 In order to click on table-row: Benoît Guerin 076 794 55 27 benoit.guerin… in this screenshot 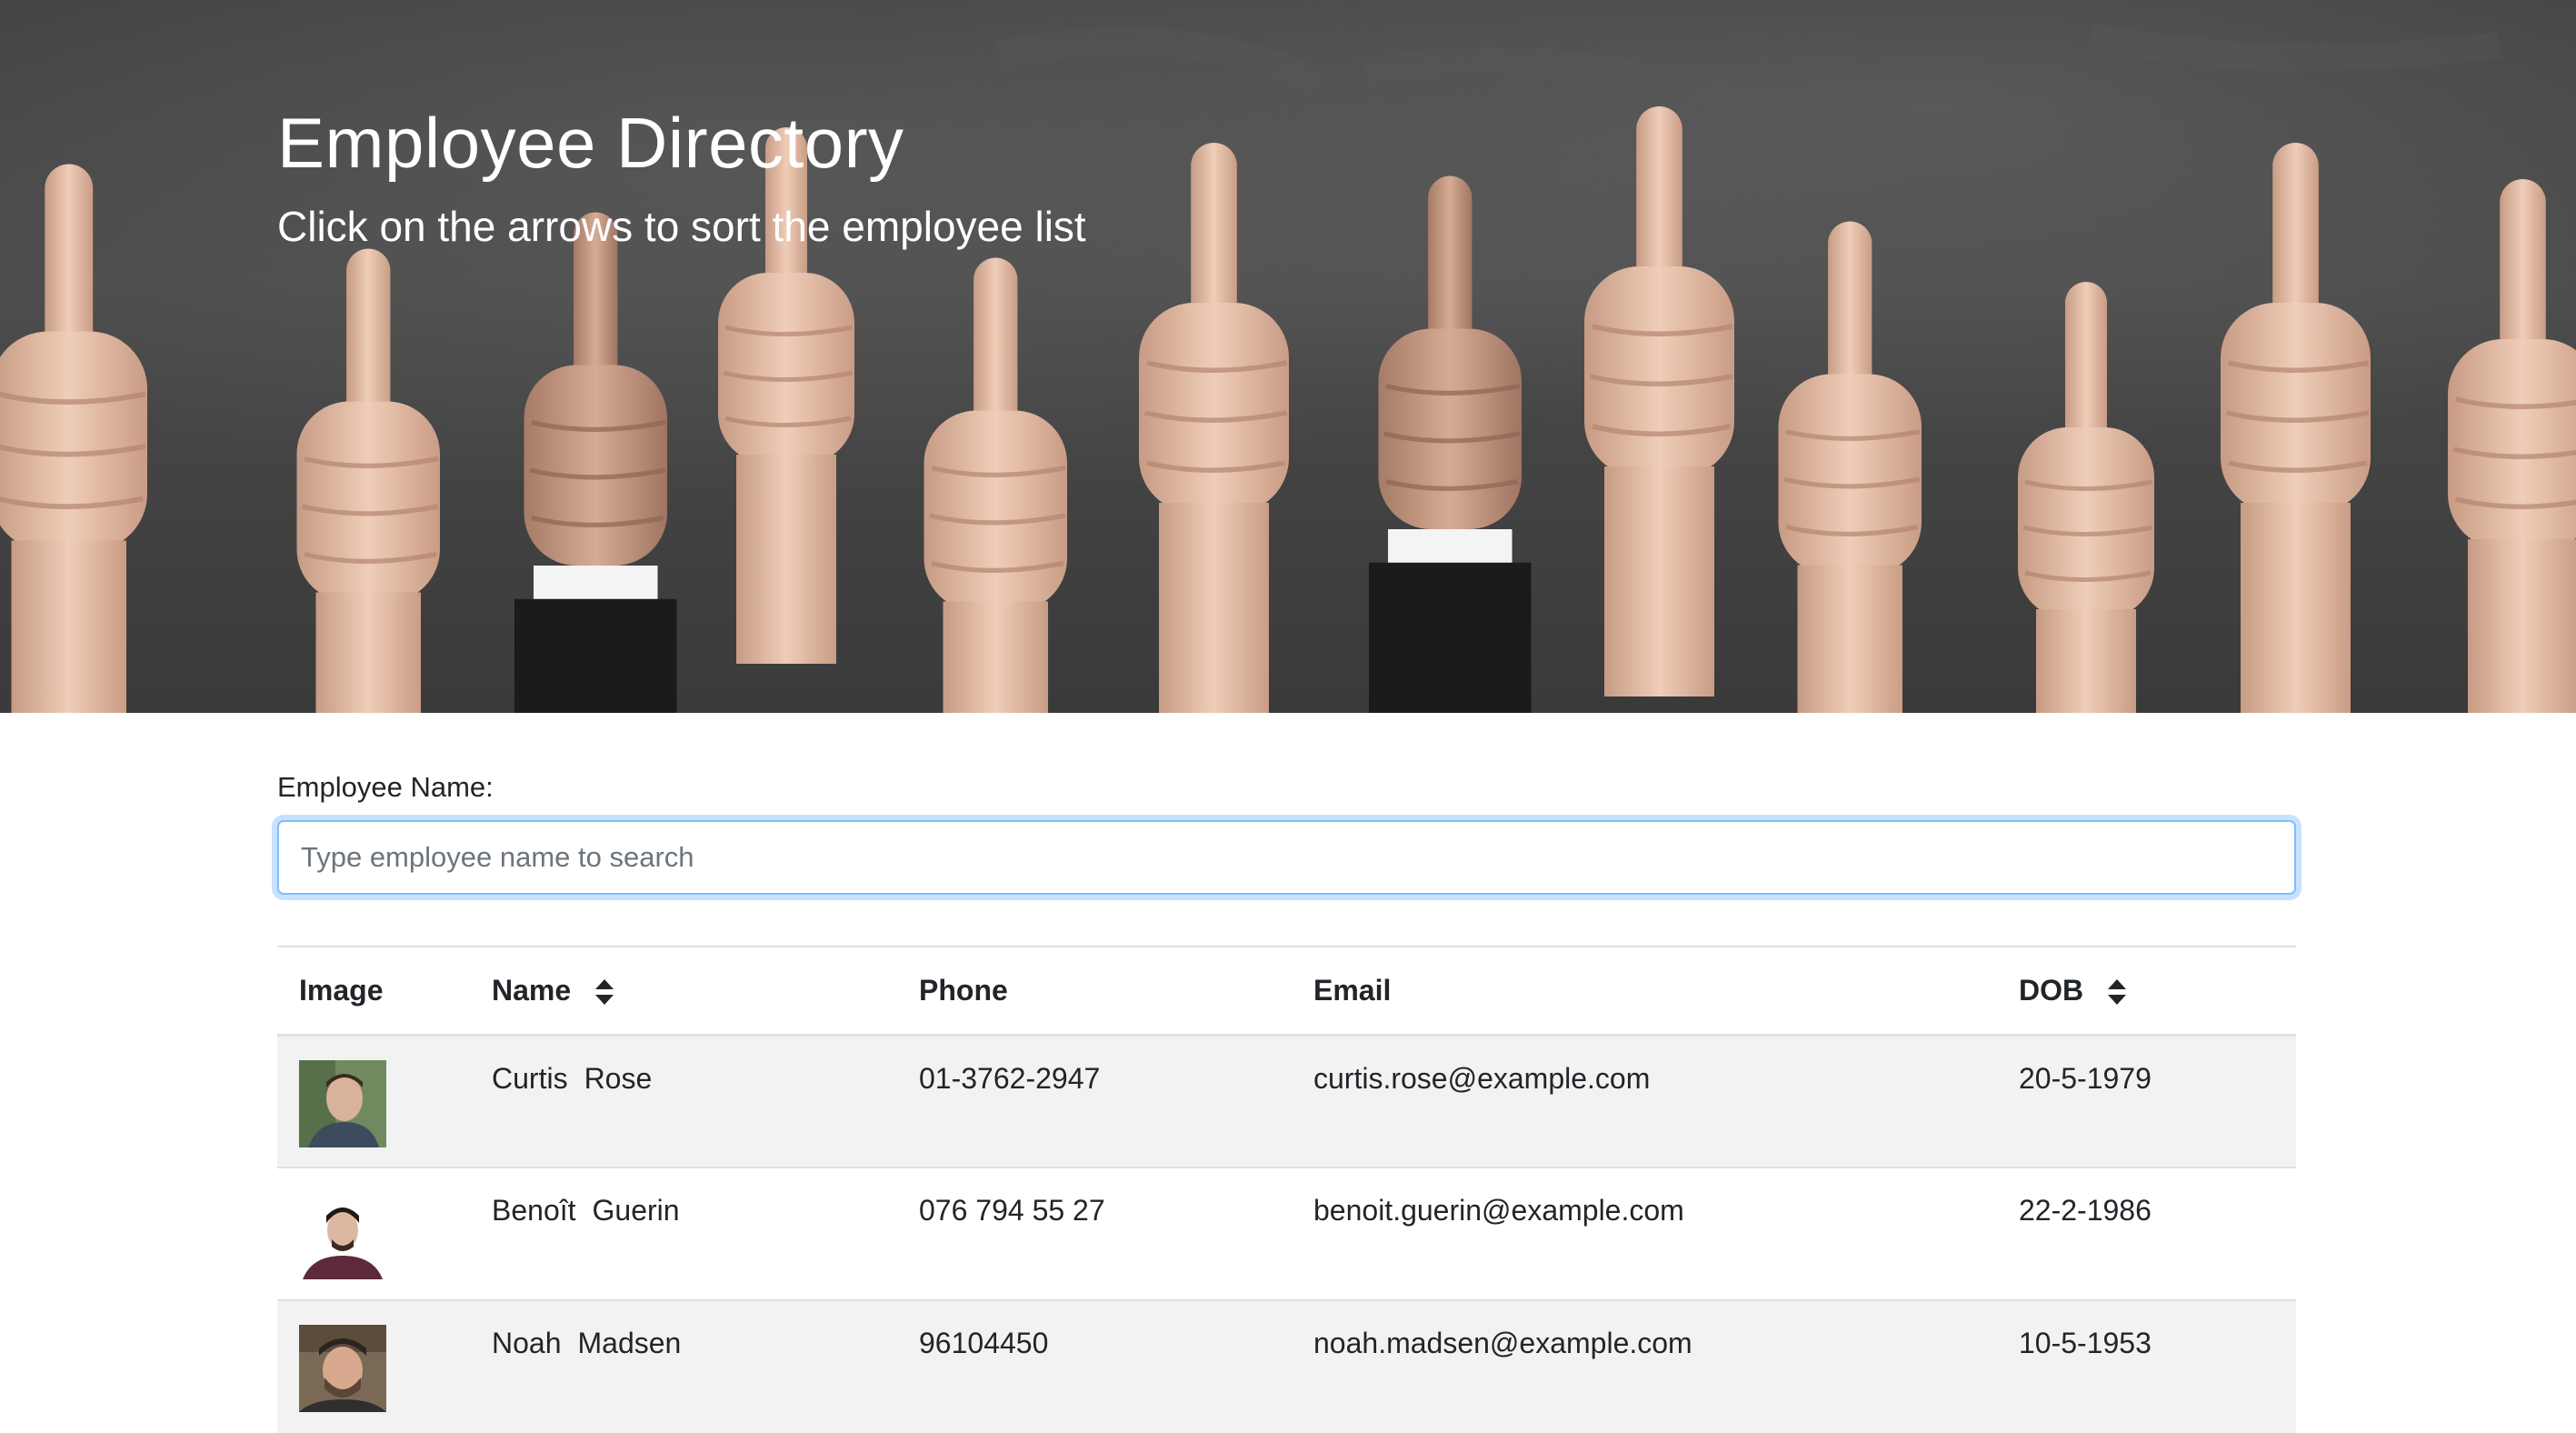, I will do `click(1286, 1234)`.